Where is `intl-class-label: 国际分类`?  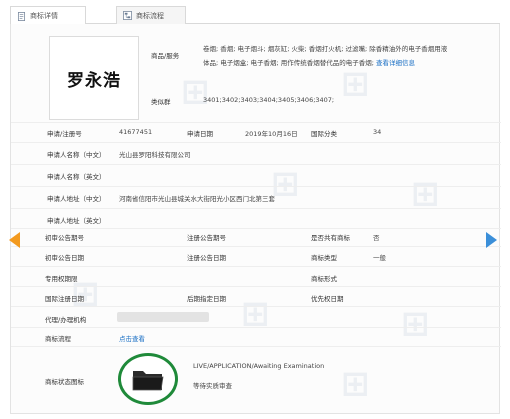 intl-class-label: 国际分类 is located at coordinates (324, 134).